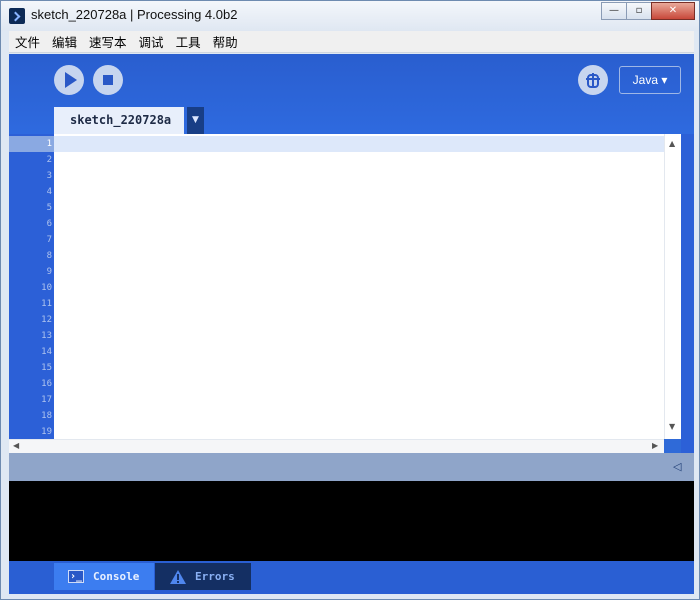 The height and width of the screenshot is (600, 700). What do you see at coordinates (46, 336) in the screenshot?
I see `line-number: 13` at bounding box center [46, 336].